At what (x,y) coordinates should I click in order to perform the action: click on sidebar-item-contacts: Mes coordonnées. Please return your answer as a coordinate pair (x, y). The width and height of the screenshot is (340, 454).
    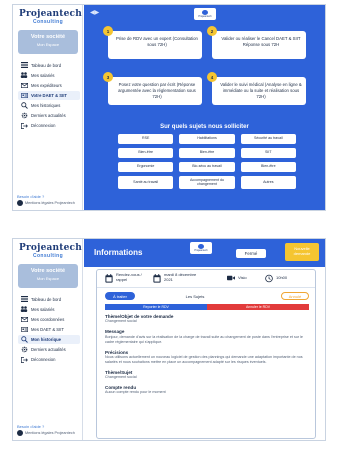
    Looking at the image, I should click on (49, 319).